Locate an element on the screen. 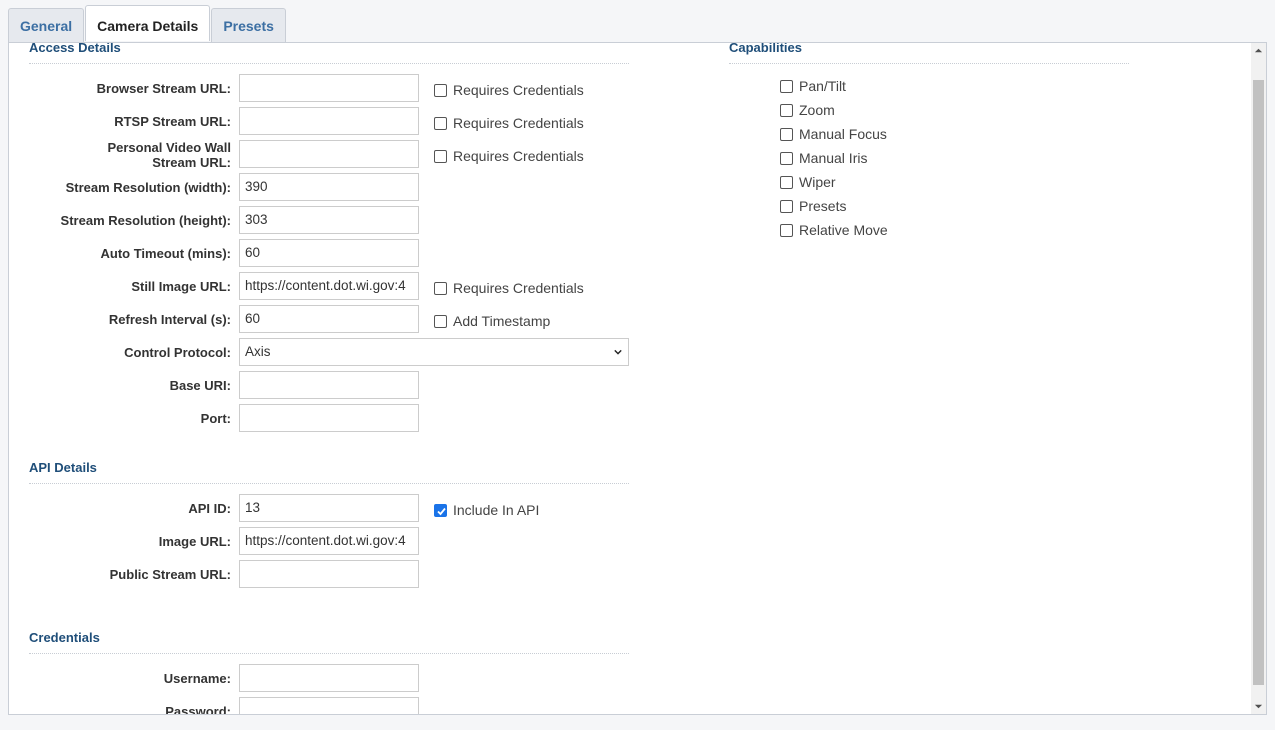 The width and height of the screenshot is (1275, 730). capability-presets: Presets is located at coordinates (813, 206).